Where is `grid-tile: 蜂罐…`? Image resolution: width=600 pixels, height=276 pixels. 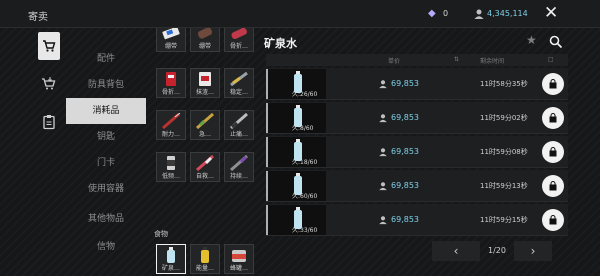 grid-tile: 蜂罐… is located at coordinates (239, 259).